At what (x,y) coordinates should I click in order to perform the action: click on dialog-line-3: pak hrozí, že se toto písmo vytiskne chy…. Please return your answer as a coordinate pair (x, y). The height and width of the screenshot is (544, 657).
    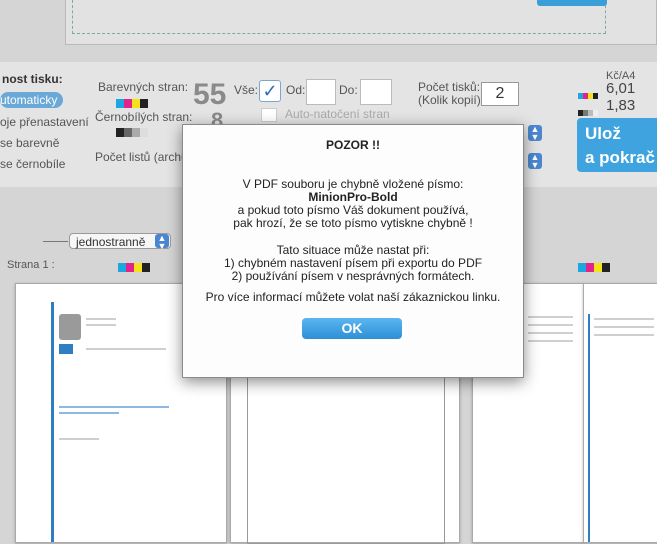
    Looking at the image, I should click on (353, 223).